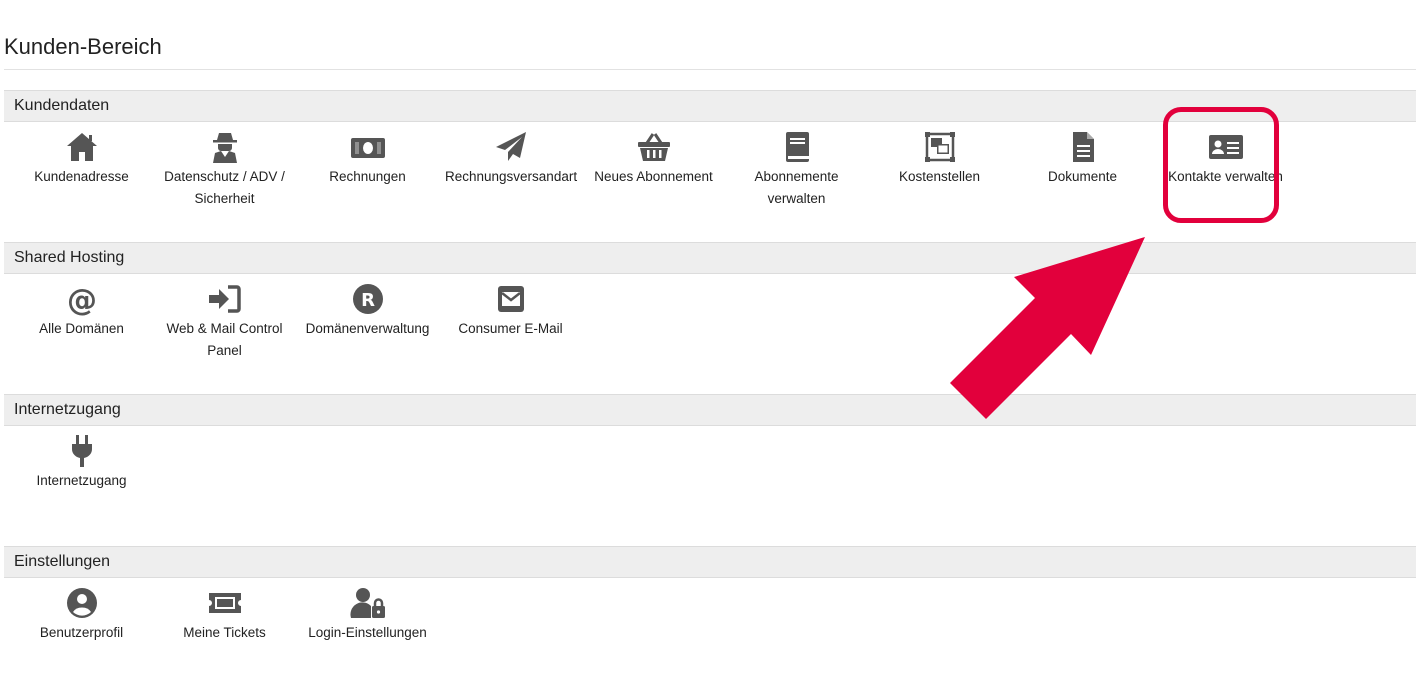 The height and width of the screenshot is (688, 1422). Describe the element at coordinates (367, 632) in the screenshot. I see `tile-label: Login-Einstellungen` at that location.